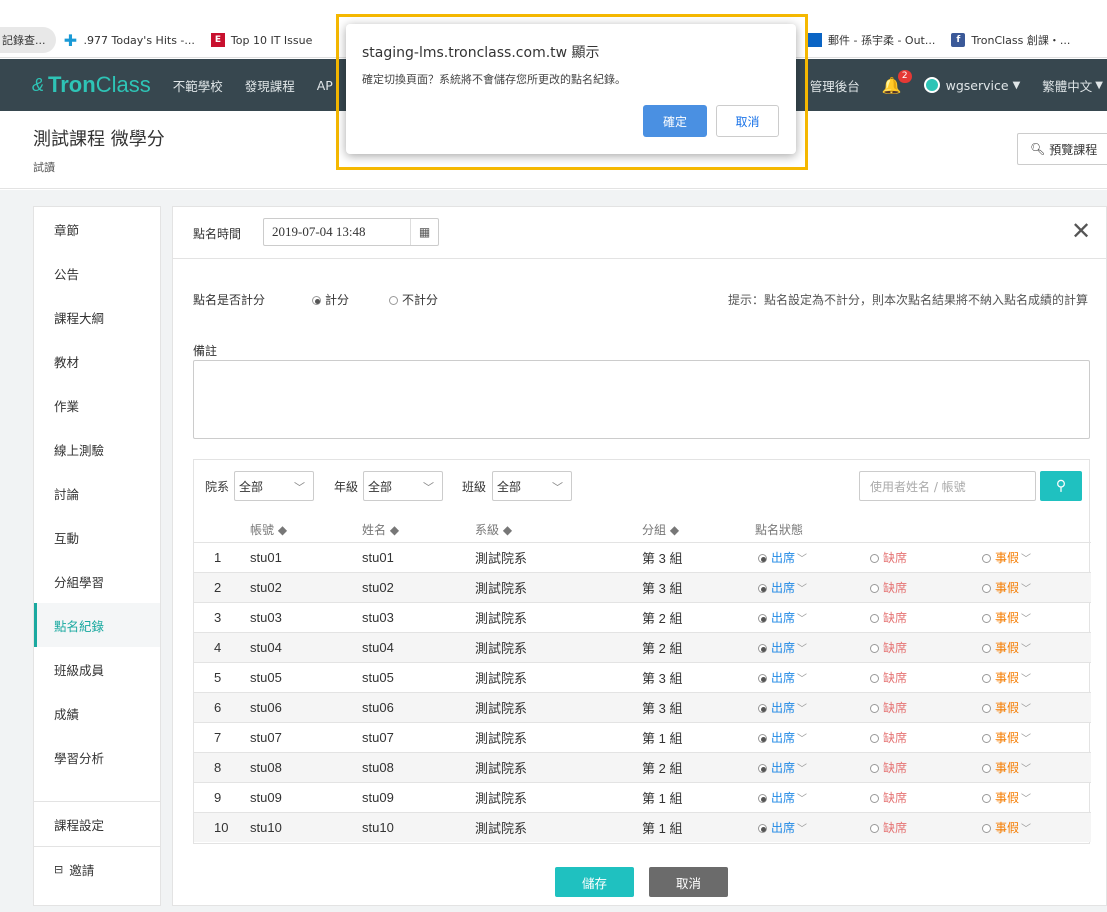  Describe the element at coordinates (330, 299) in the screenshot. I see `score-radio: 計分` at that location.